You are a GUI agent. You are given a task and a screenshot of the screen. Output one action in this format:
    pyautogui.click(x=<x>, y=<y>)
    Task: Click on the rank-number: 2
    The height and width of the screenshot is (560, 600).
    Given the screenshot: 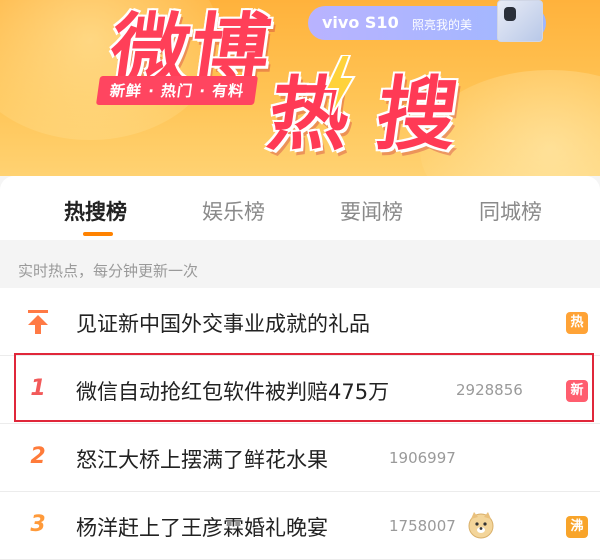 What is the action you would take?
    pyautogui.click(x=38, y=456)
    